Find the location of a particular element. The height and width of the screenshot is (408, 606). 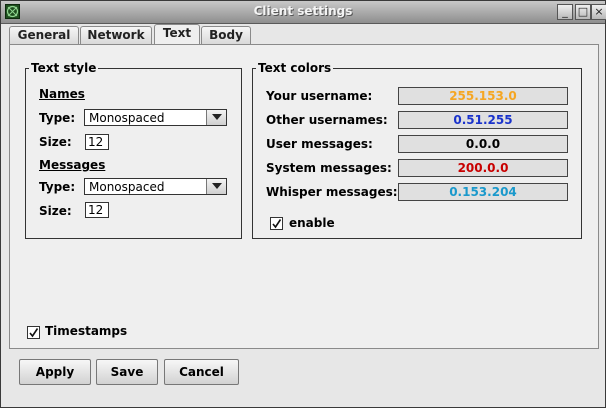

tab-body: Body is located at coordinates (226, 35).